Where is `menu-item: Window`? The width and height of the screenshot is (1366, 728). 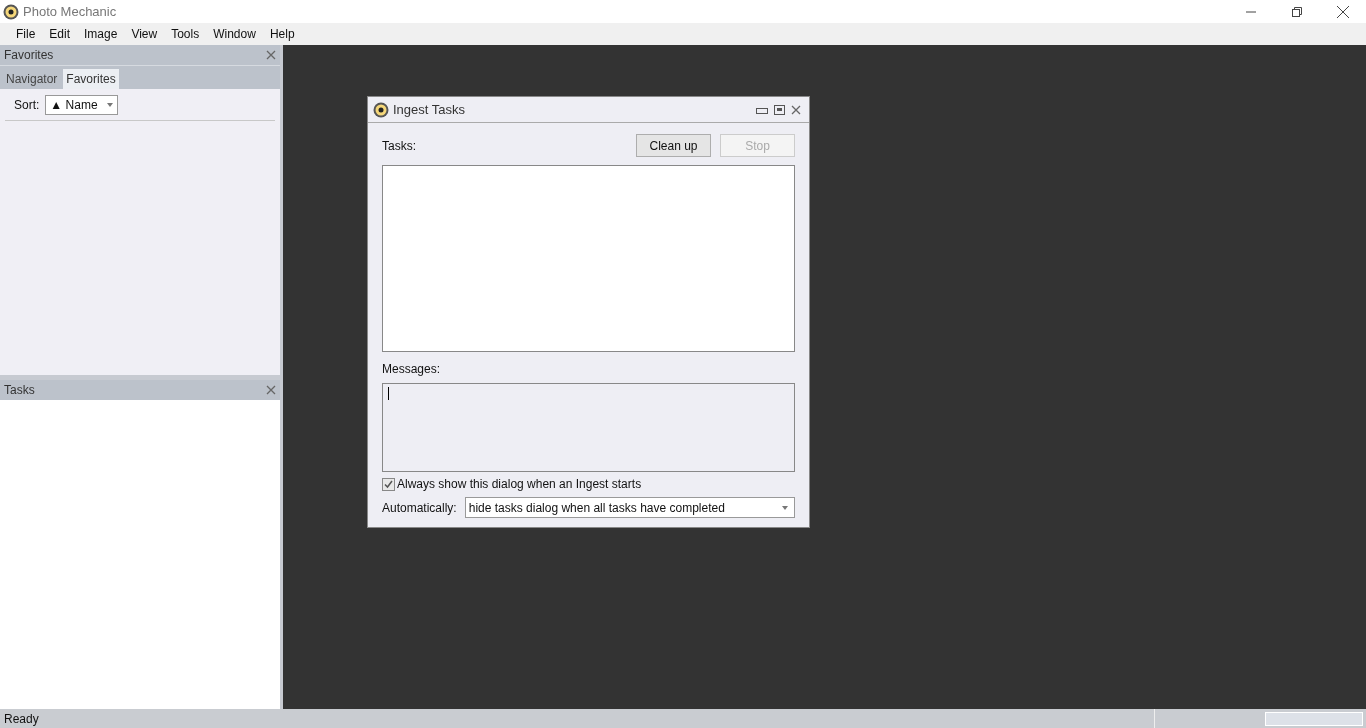 menu-item: Window is located at coordinates (234, 34).